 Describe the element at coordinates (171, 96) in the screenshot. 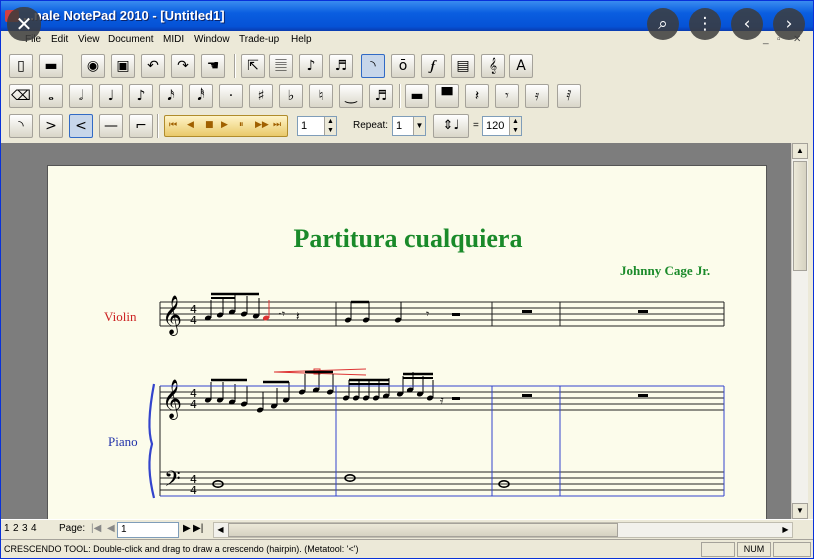

I see `sixteenth-note-icon: 𝅘𝅥𝅯` at that location.